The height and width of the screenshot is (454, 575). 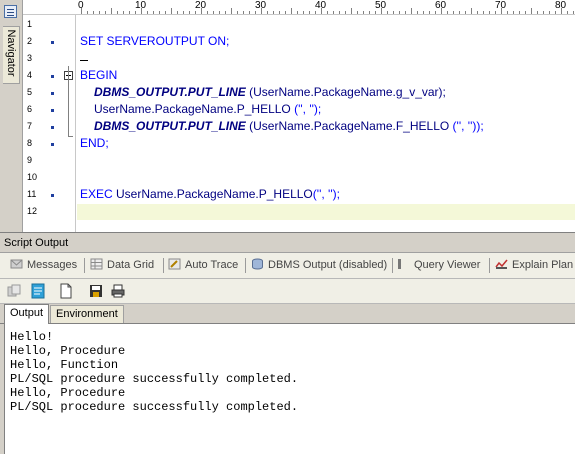 What do you see at coordinates (52, 144) in the screenshot?
I see `statement-marker` at bounding box center [52, 144].